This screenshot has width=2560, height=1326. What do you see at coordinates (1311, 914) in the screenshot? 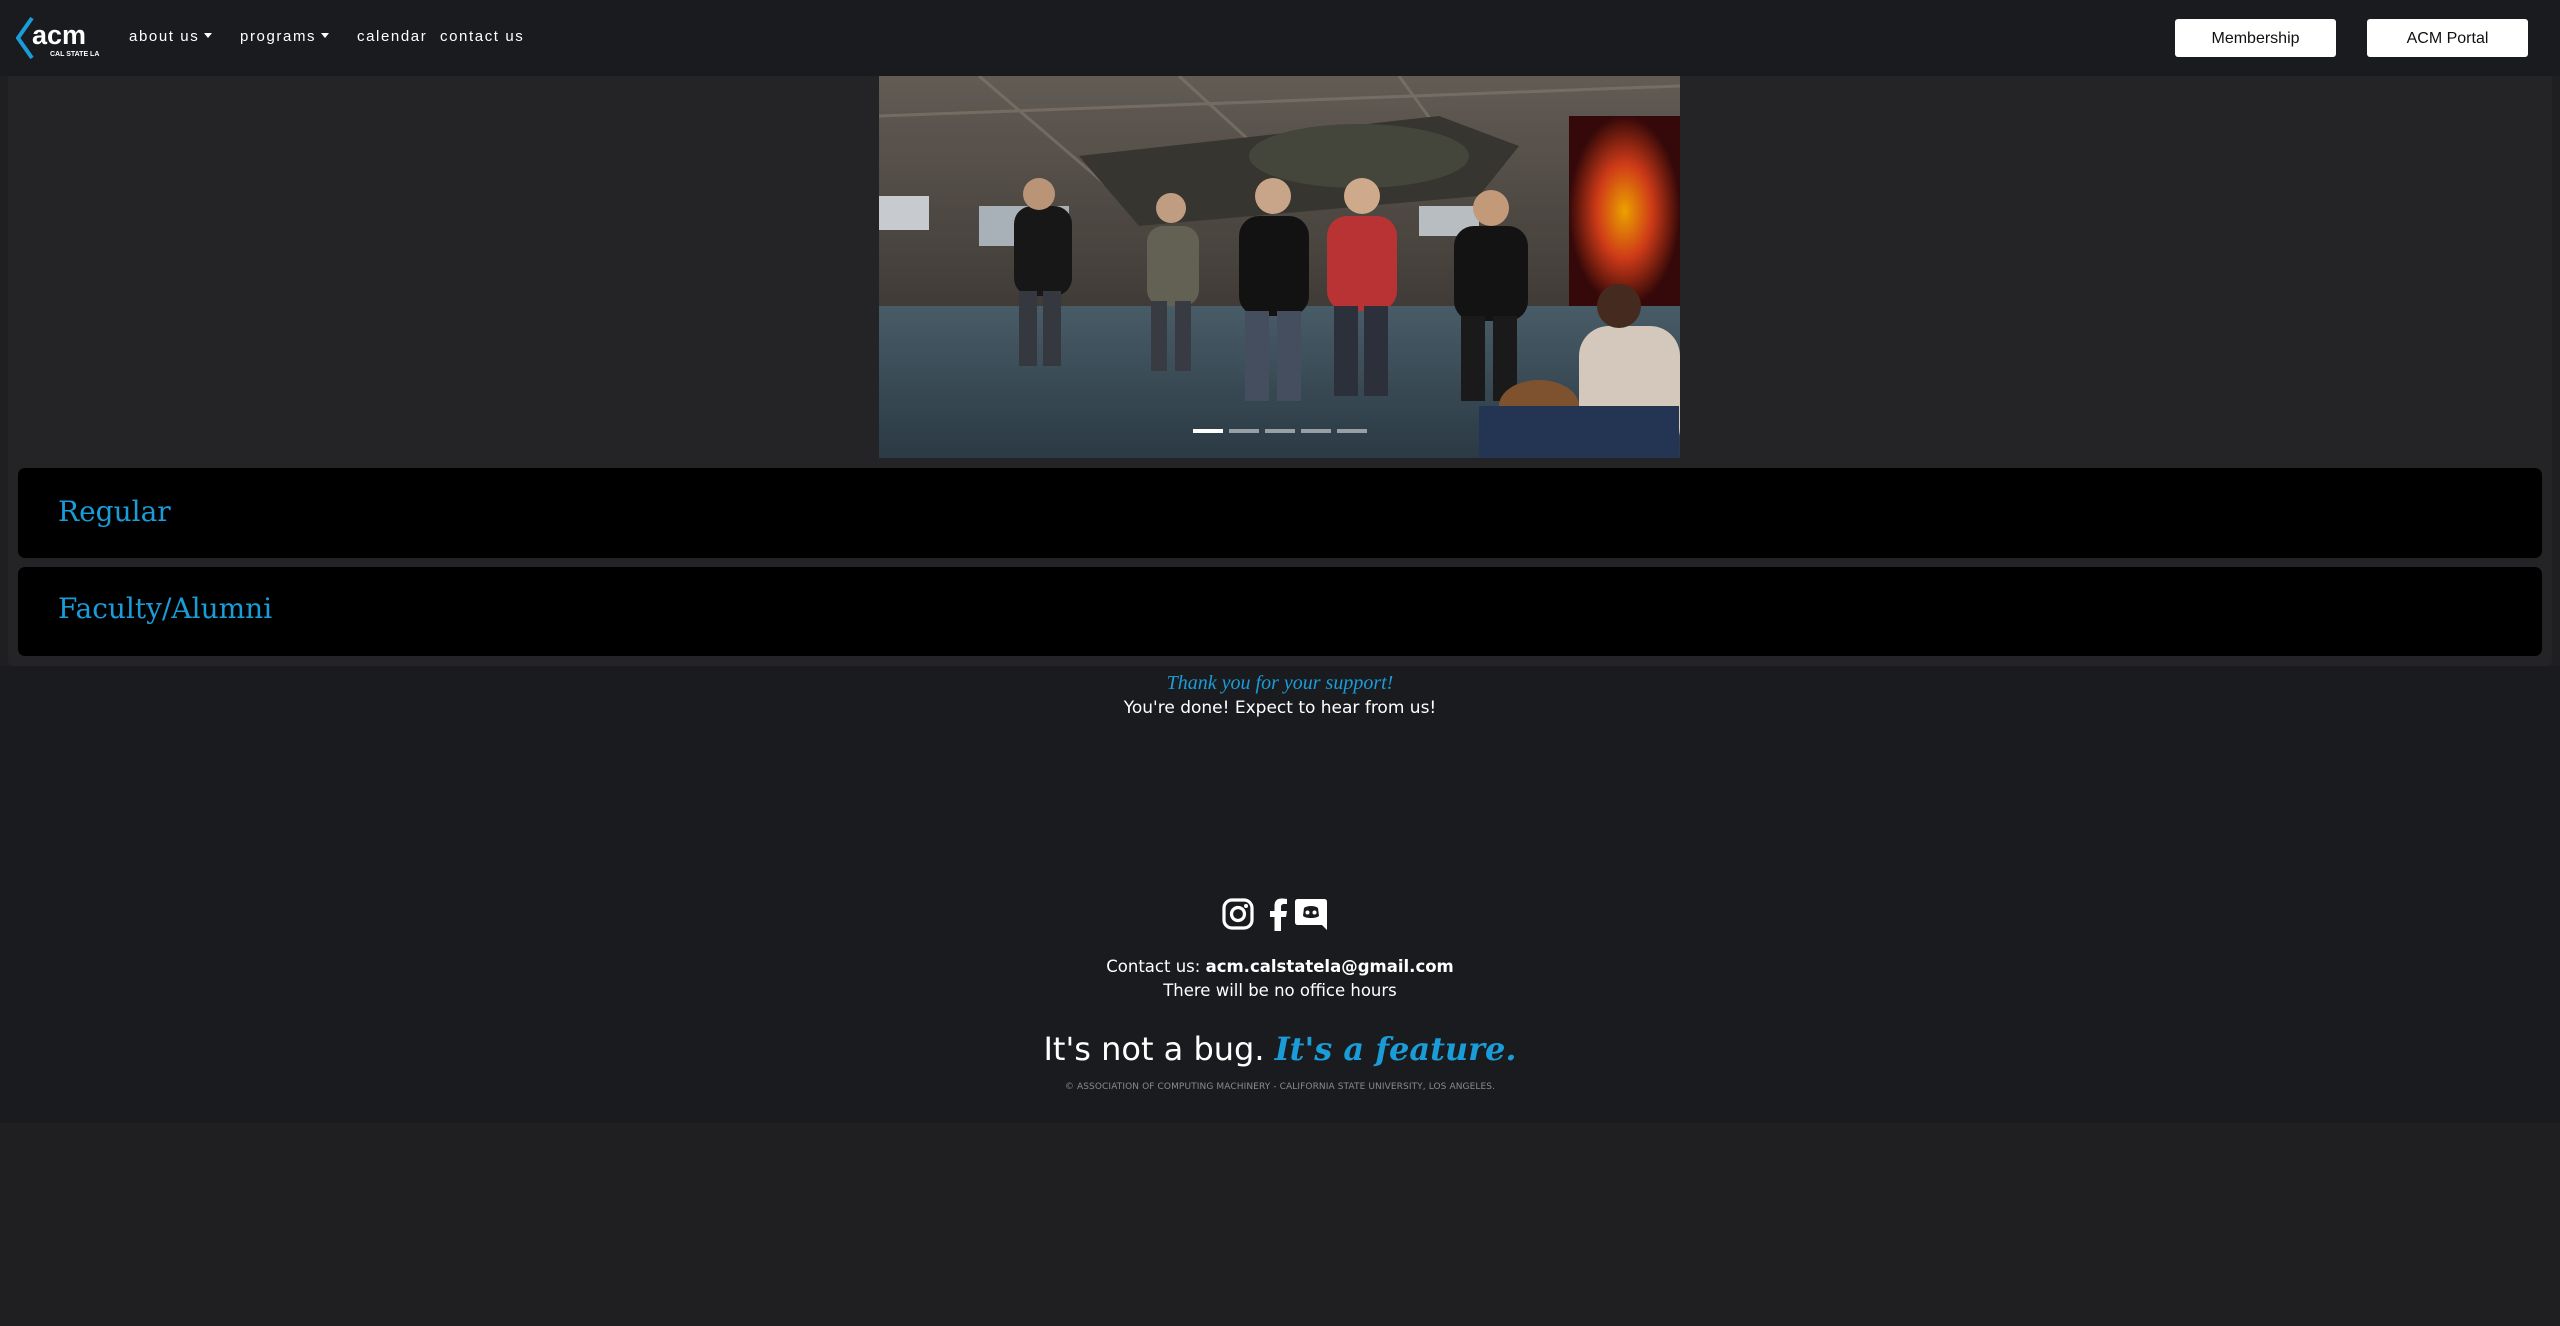
I see `discord-icon` at bounding box center [1311, 914].